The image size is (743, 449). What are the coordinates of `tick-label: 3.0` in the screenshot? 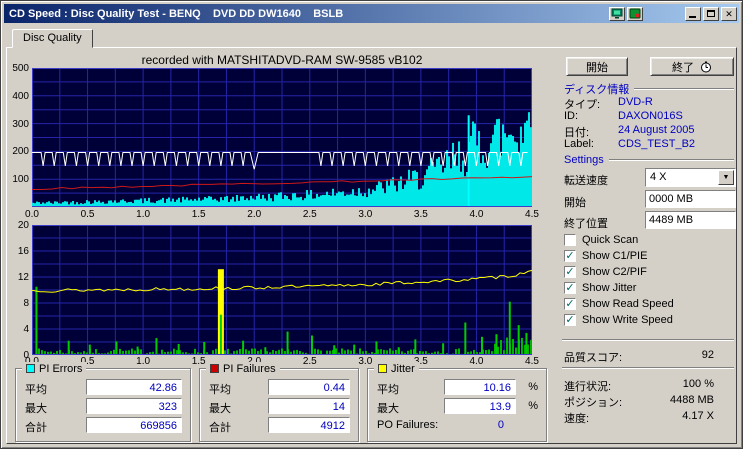 It's located at (365, 214).